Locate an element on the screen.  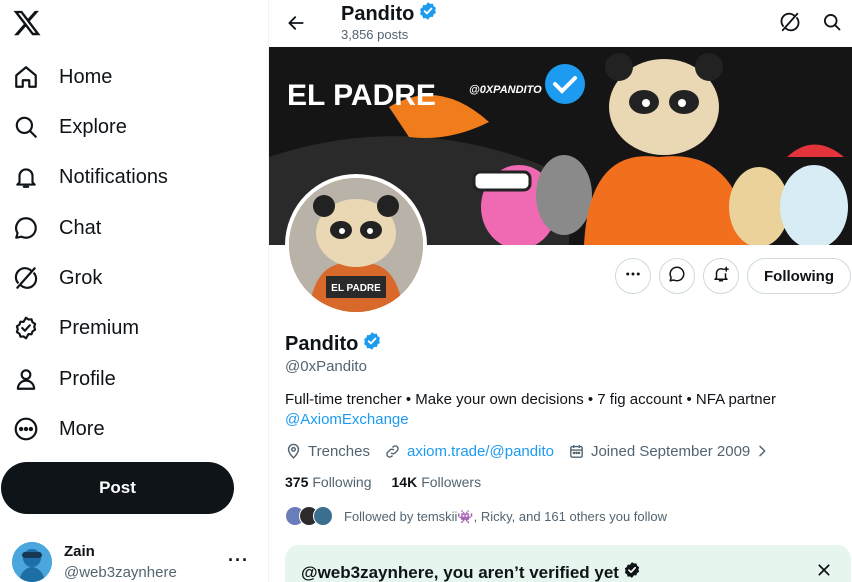
more-options-button is located at coordinates (633, 276).